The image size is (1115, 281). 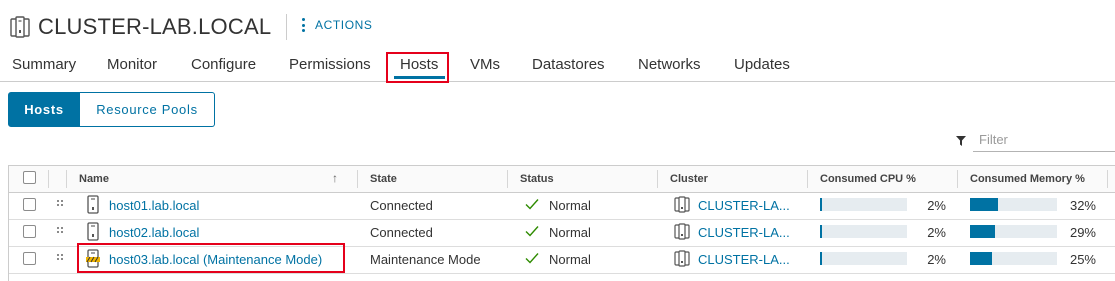 I want to click on tab-summary: Summary, so click(x=44, y=64).